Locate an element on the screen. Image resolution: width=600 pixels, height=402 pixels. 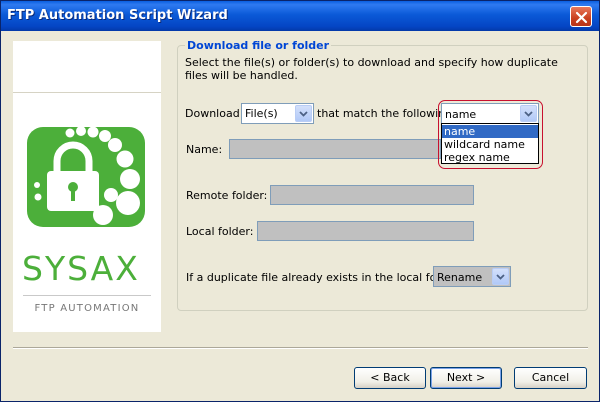
close-button is located at coordinates (581, 16).